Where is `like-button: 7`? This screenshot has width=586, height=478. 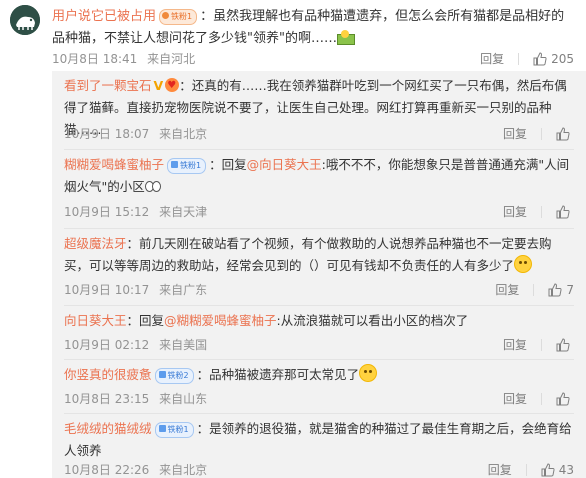 like-button: 7 is located at coordinates (561, 290).